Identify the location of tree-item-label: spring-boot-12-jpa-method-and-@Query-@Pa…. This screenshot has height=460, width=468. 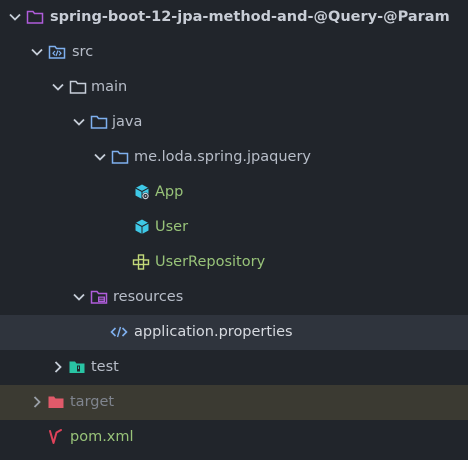
(250, 17).